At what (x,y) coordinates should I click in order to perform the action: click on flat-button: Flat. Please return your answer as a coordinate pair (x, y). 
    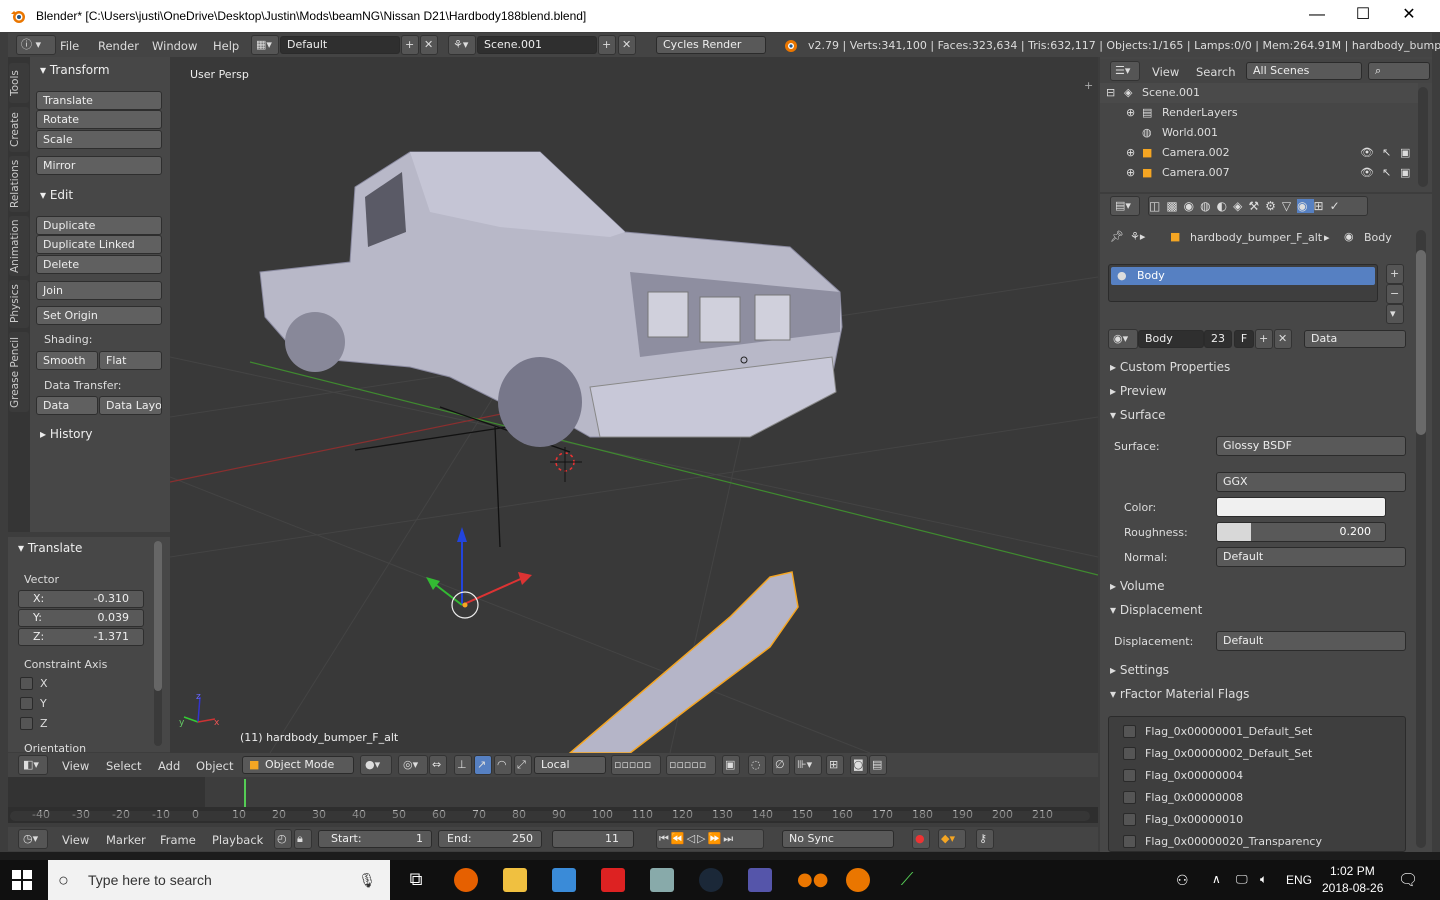
    Looking at the image, I should click on (130, 360).